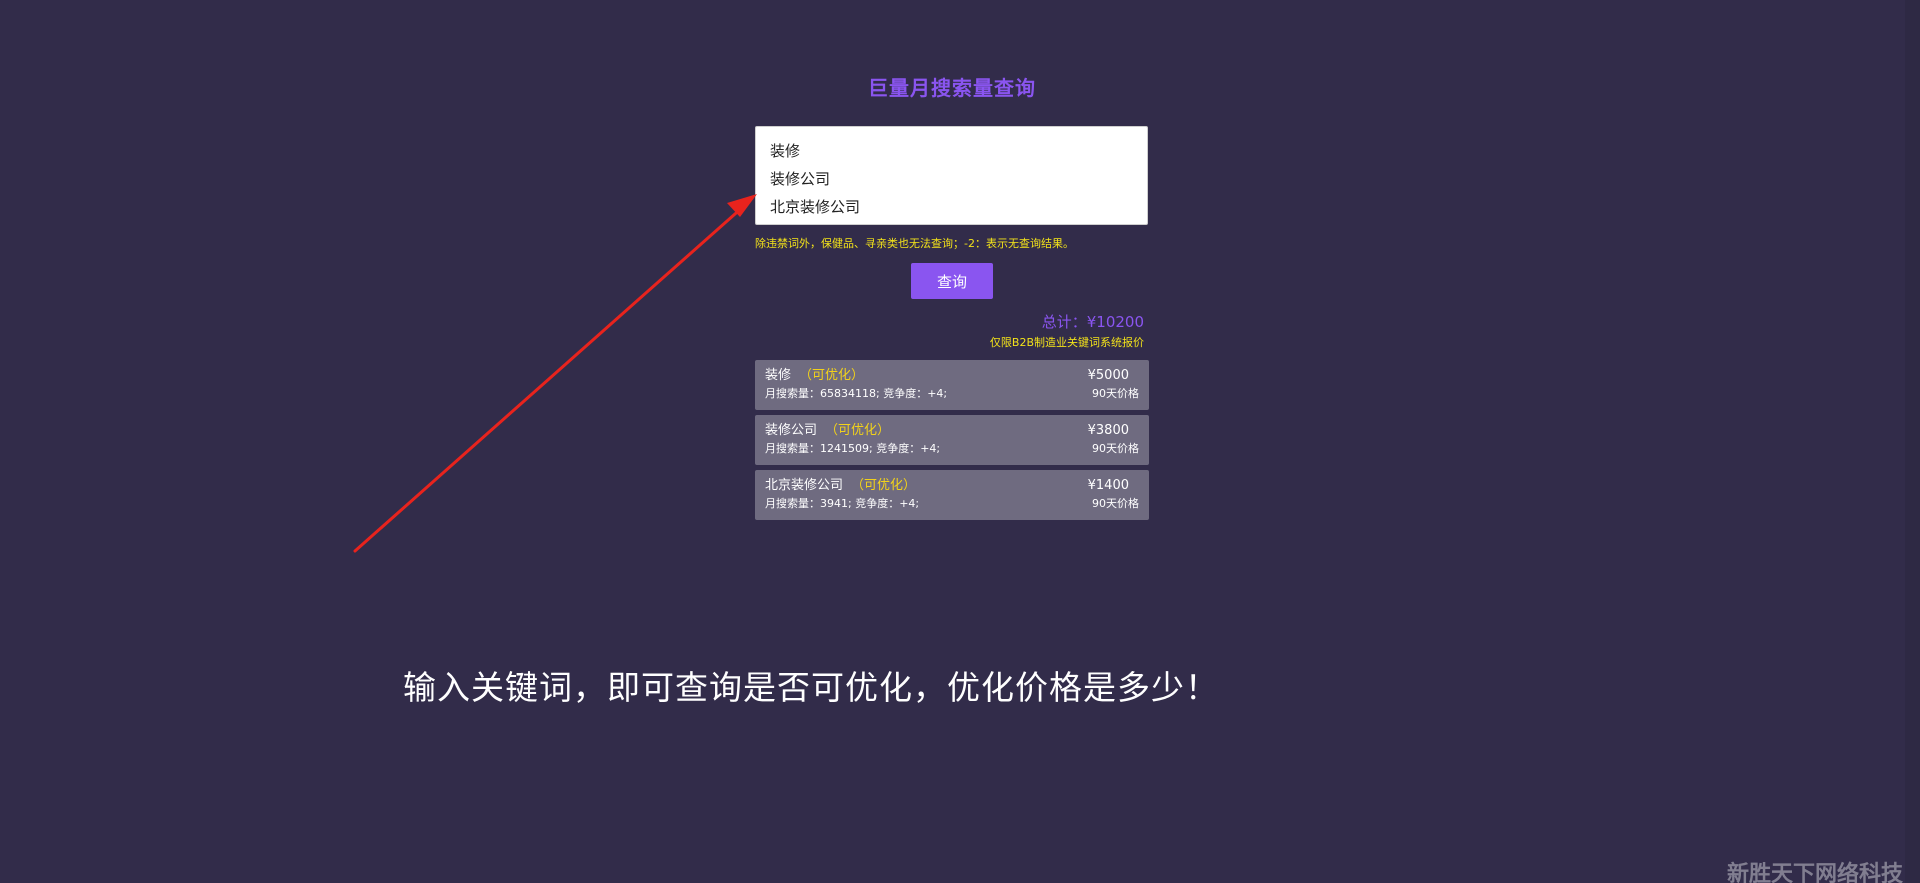  What do you see at coordinates (549, 378) in the screenshot?
I see `arrow-shaft` at bounding box center [549, 378].